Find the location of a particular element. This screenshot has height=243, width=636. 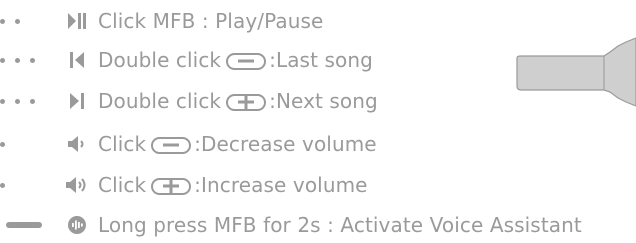

volume-down-icon is located at coordinates (77, 144).